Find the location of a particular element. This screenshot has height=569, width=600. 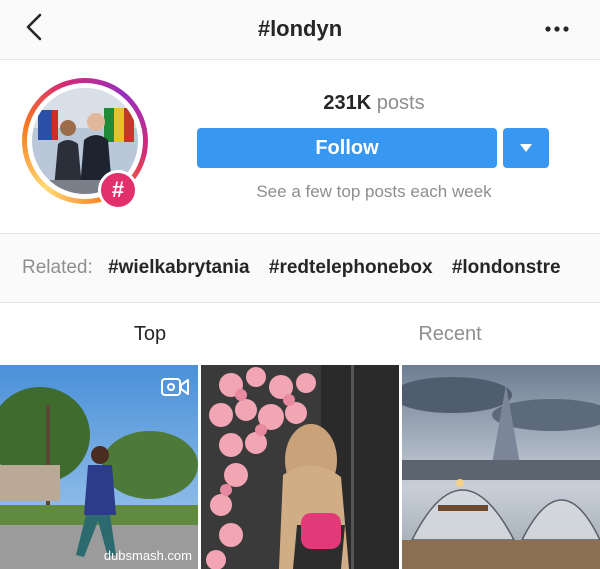

posts-count-line: 231K posts is located at coordinates (374, 103).